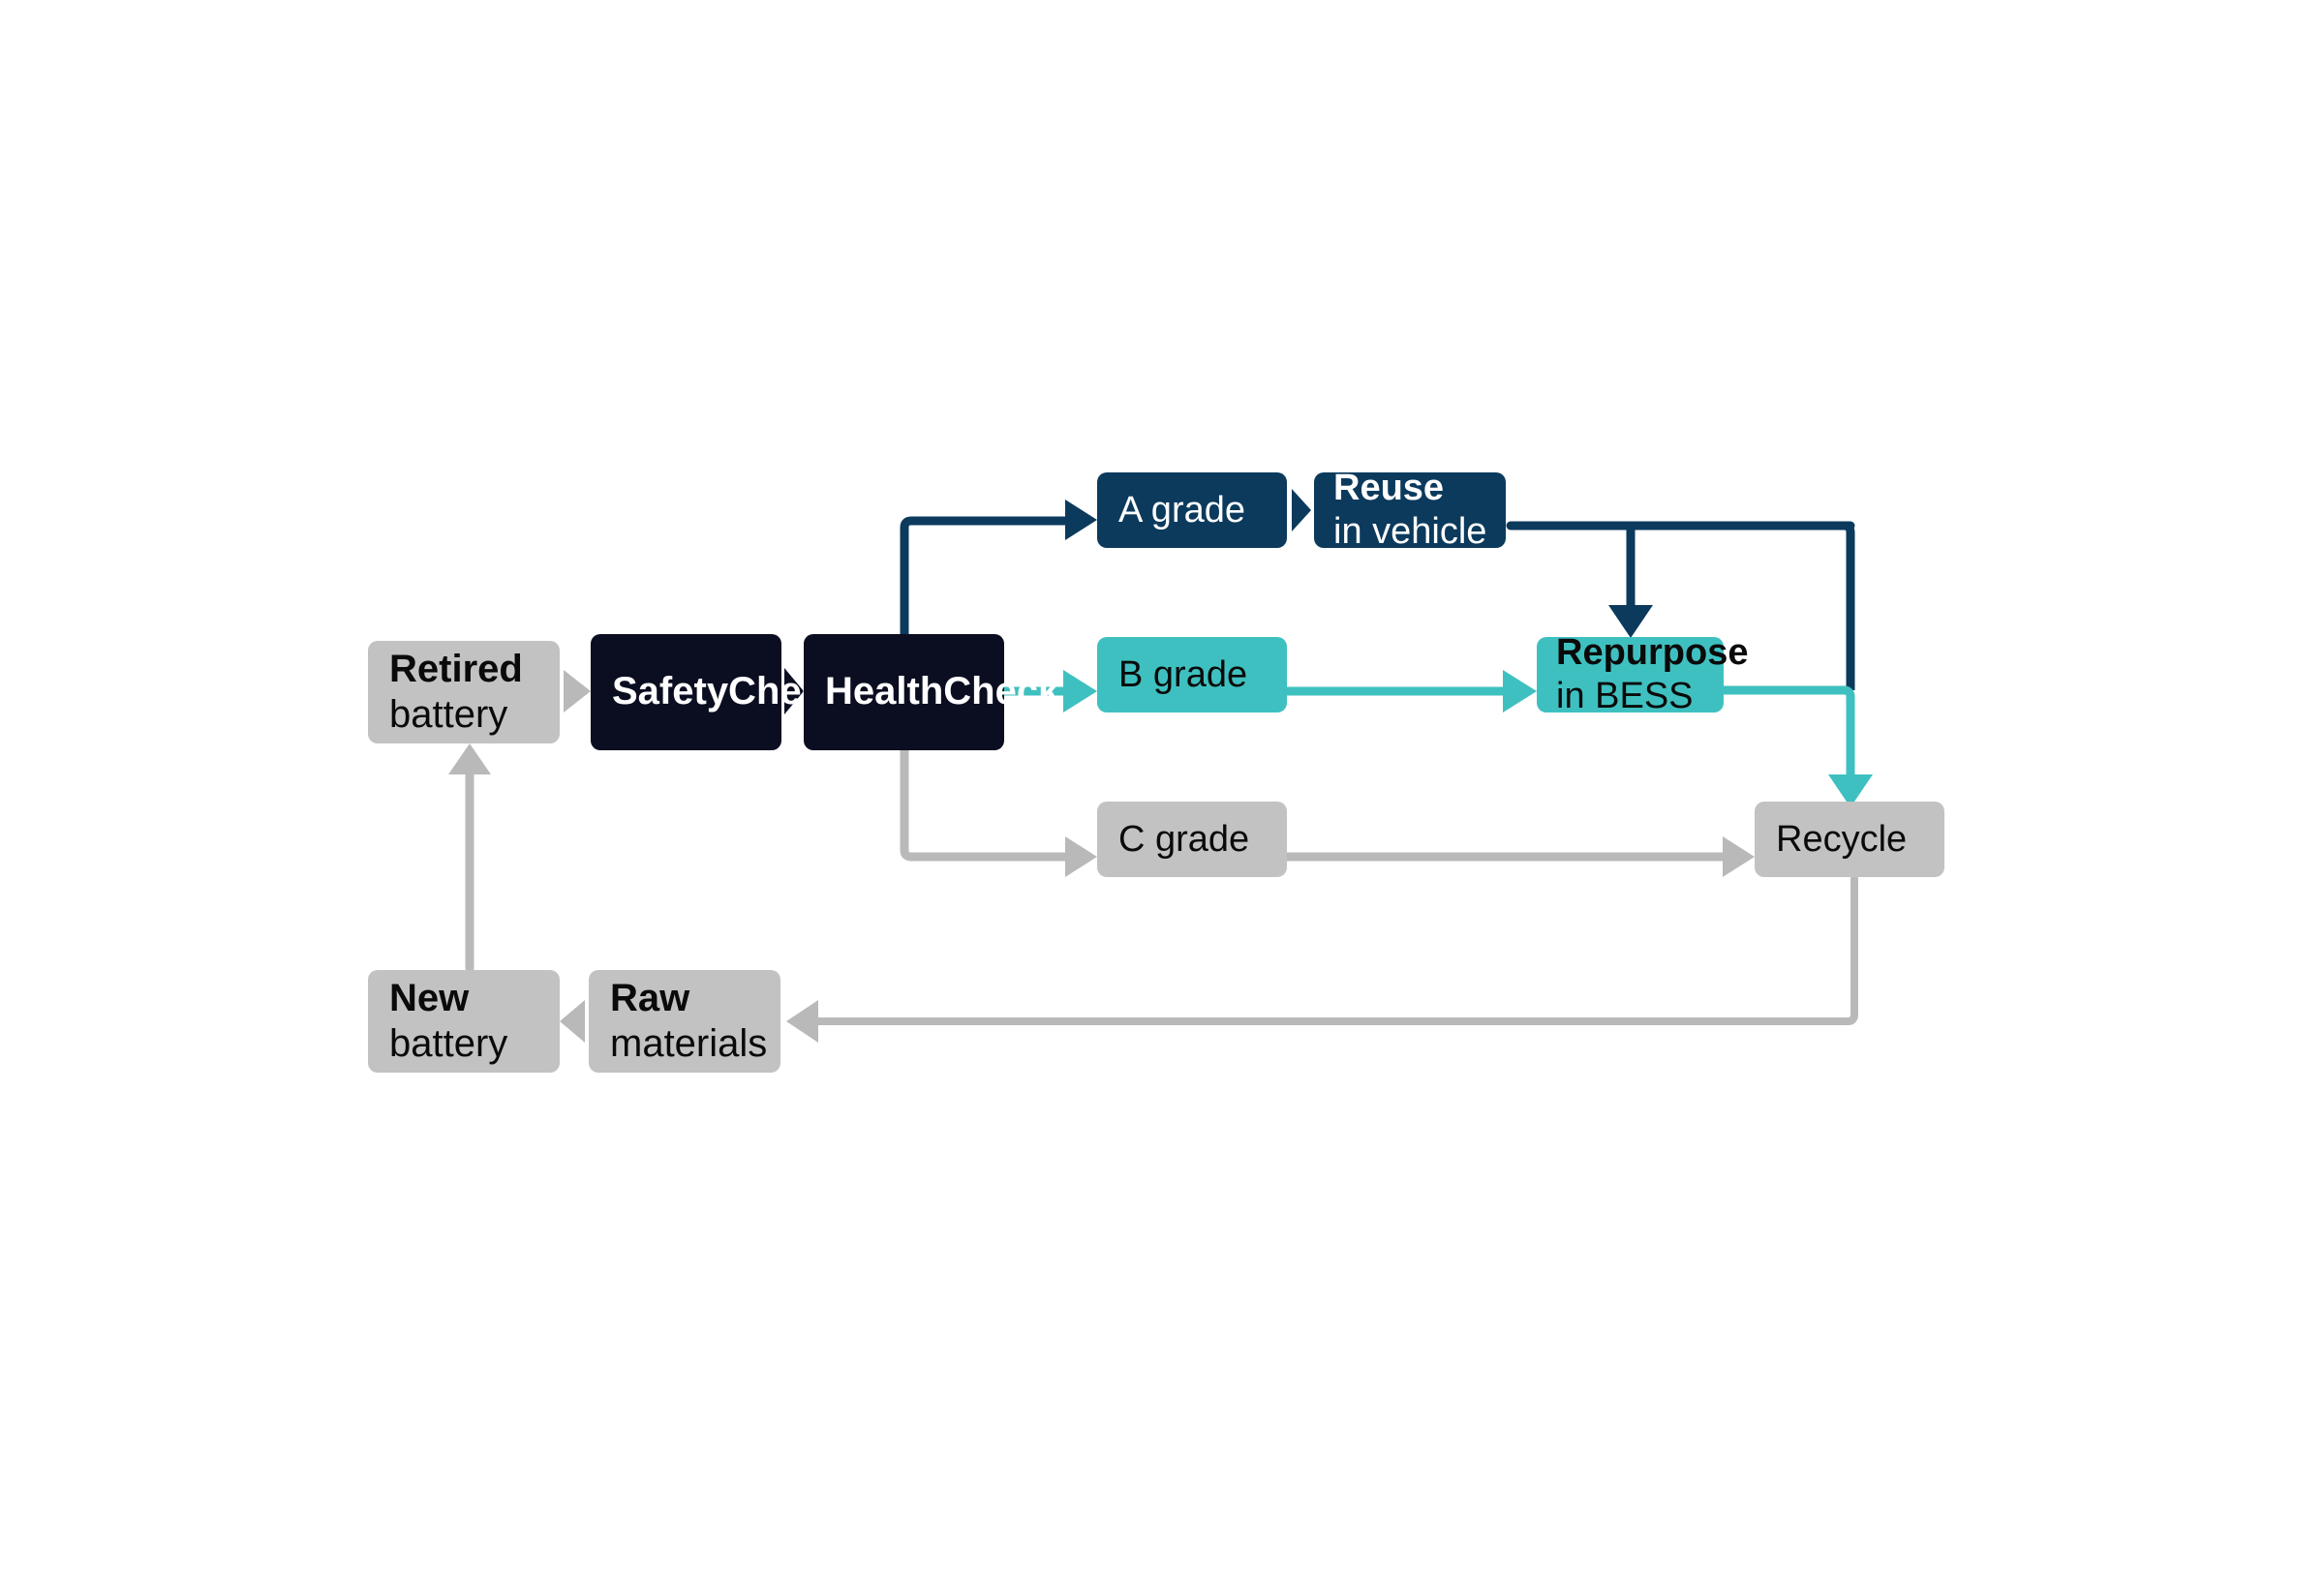 The height and width of the screenshot is (1577, 2324). Describe the element at coordinates (1519, 857) in the screenshot. I see `edge-c-grade-to-recycle` at that location.